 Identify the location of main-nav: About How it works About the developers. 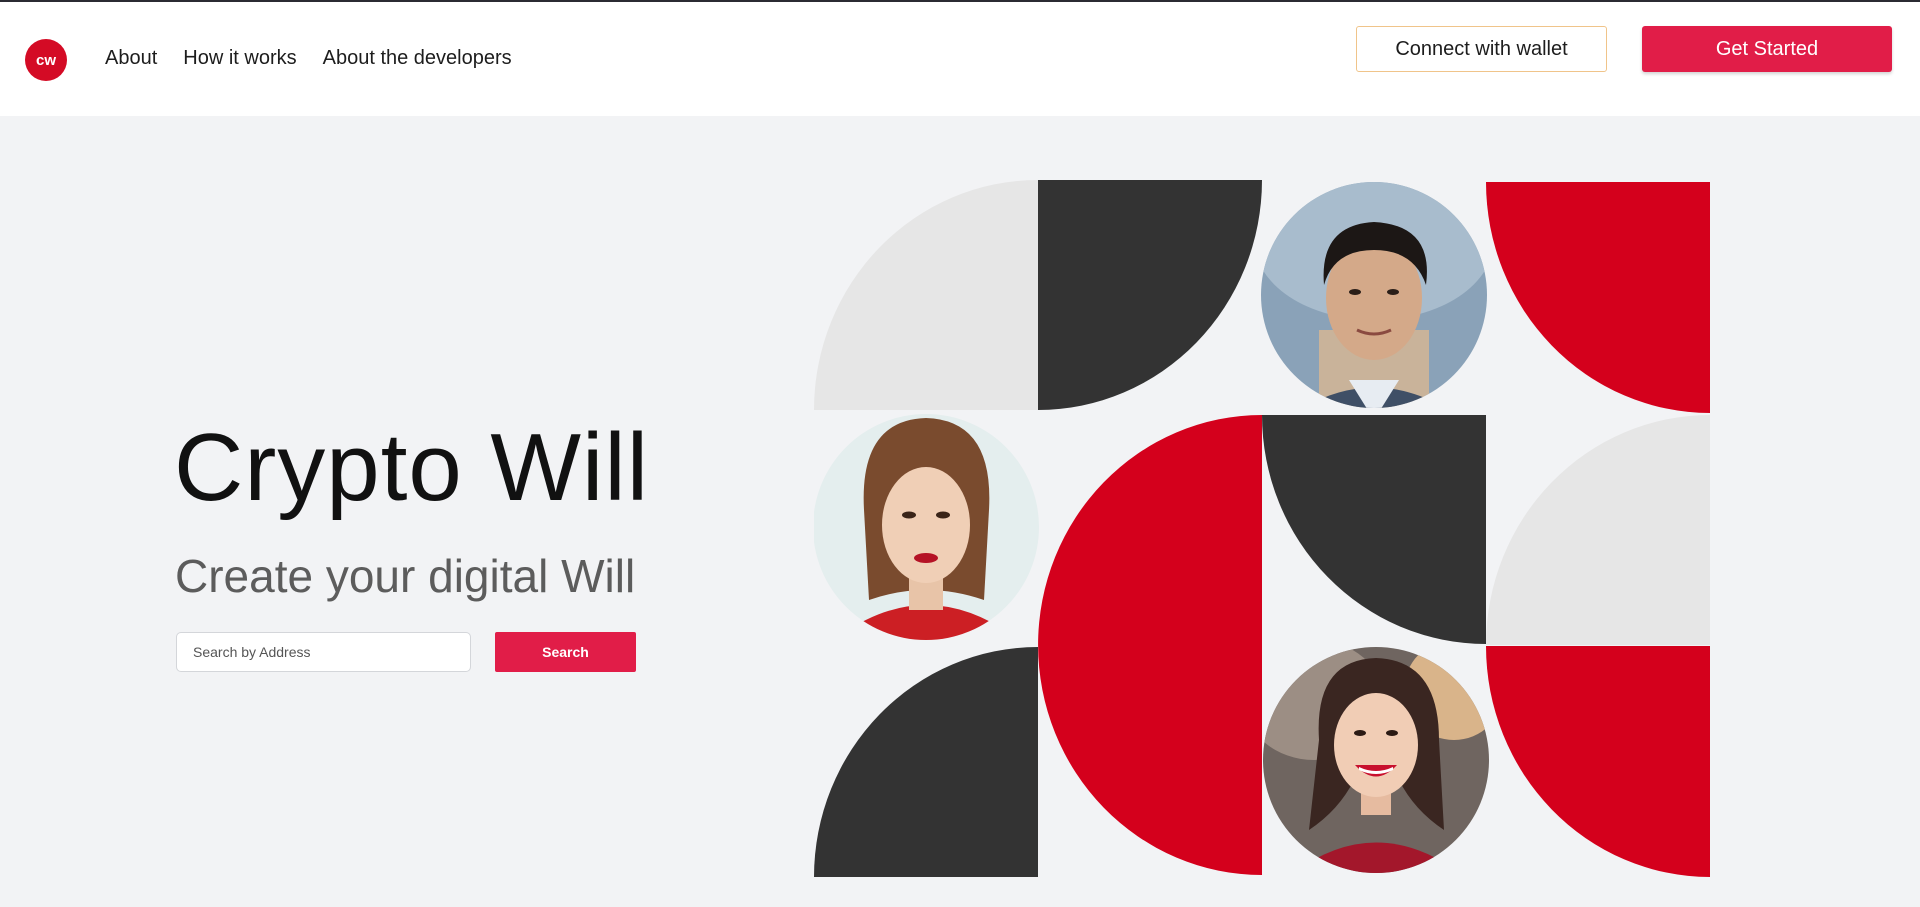
(321, 58).